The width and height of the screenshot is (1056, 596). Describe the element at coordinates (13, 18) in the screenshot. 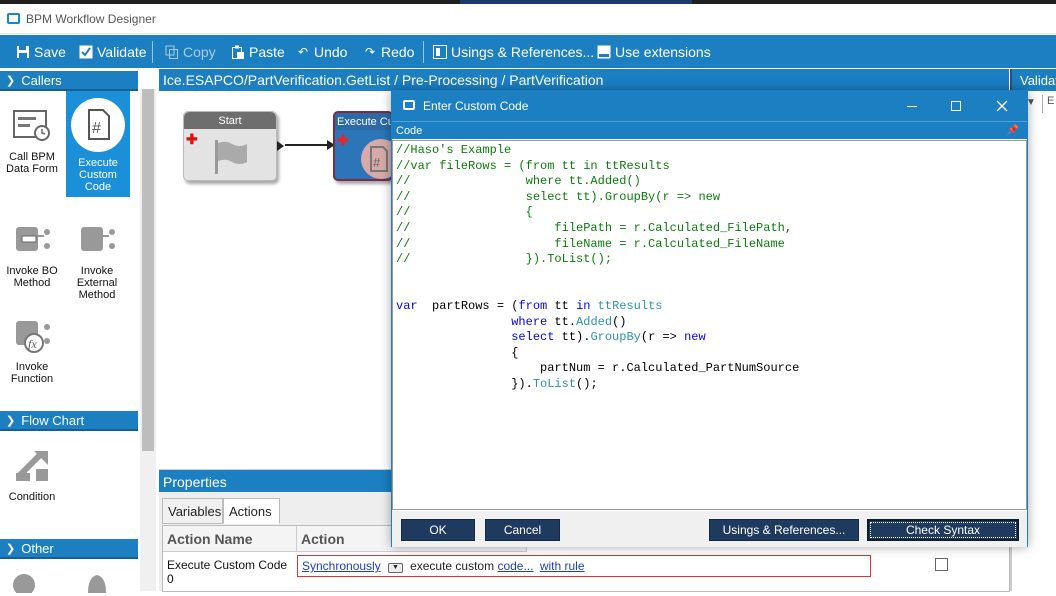

I see `app-icon` at that location.